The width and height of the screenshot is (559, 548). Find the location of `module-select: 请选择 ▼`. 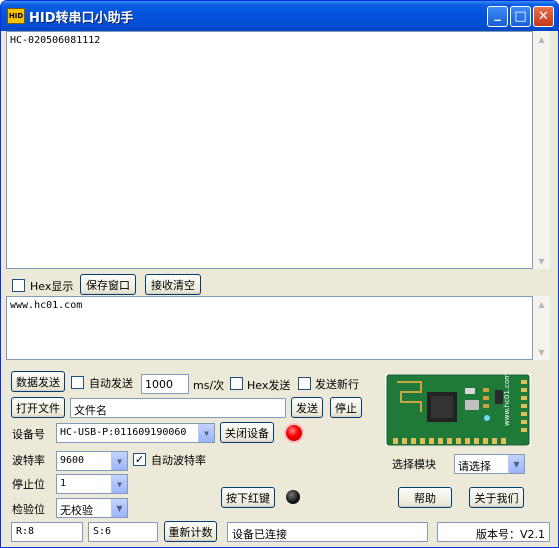

module-select: 请选择 ▼ is located at coordinates (489, 464).